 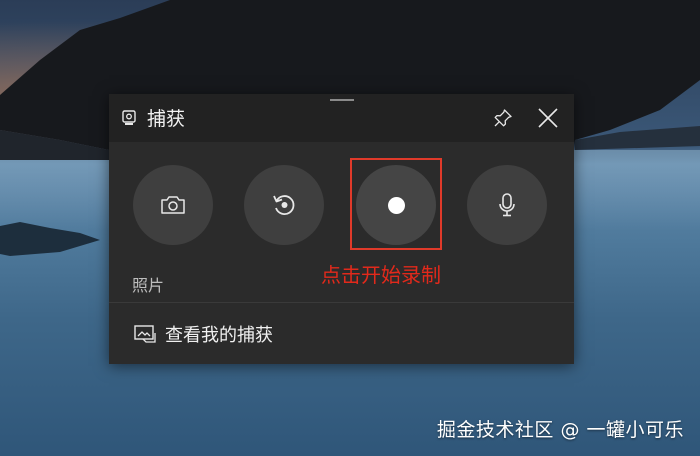 I want to click on close-button, so click(x=548, y=118).